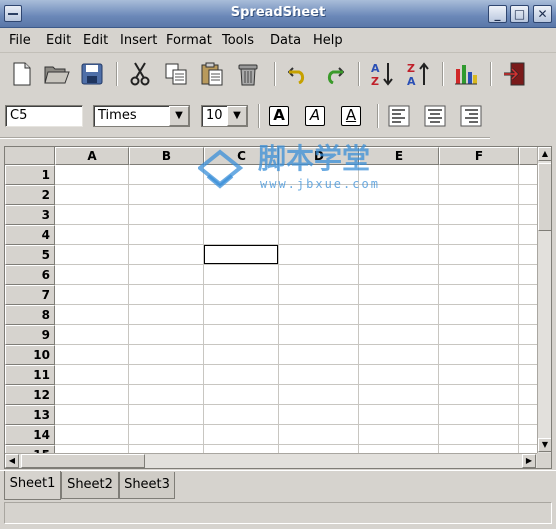 This screenshot has width=556, height=529. I want to click on font-name-value: Times, so click(117, 115).